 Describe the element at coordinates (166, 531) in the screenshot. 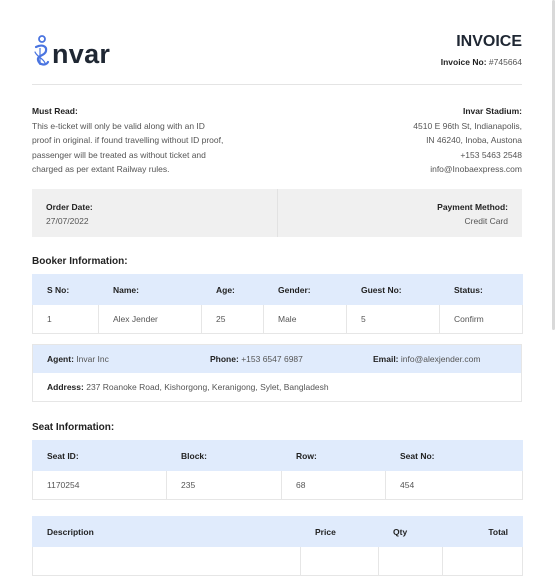

I see `column-header: Description` at that location.